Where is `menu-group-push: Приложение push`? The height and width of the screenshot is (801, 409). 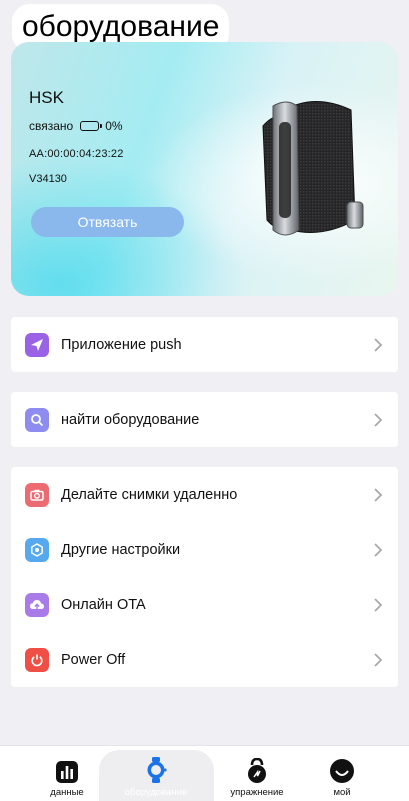 menu-group-push: Приложение push is located at coordinates (204, 344).